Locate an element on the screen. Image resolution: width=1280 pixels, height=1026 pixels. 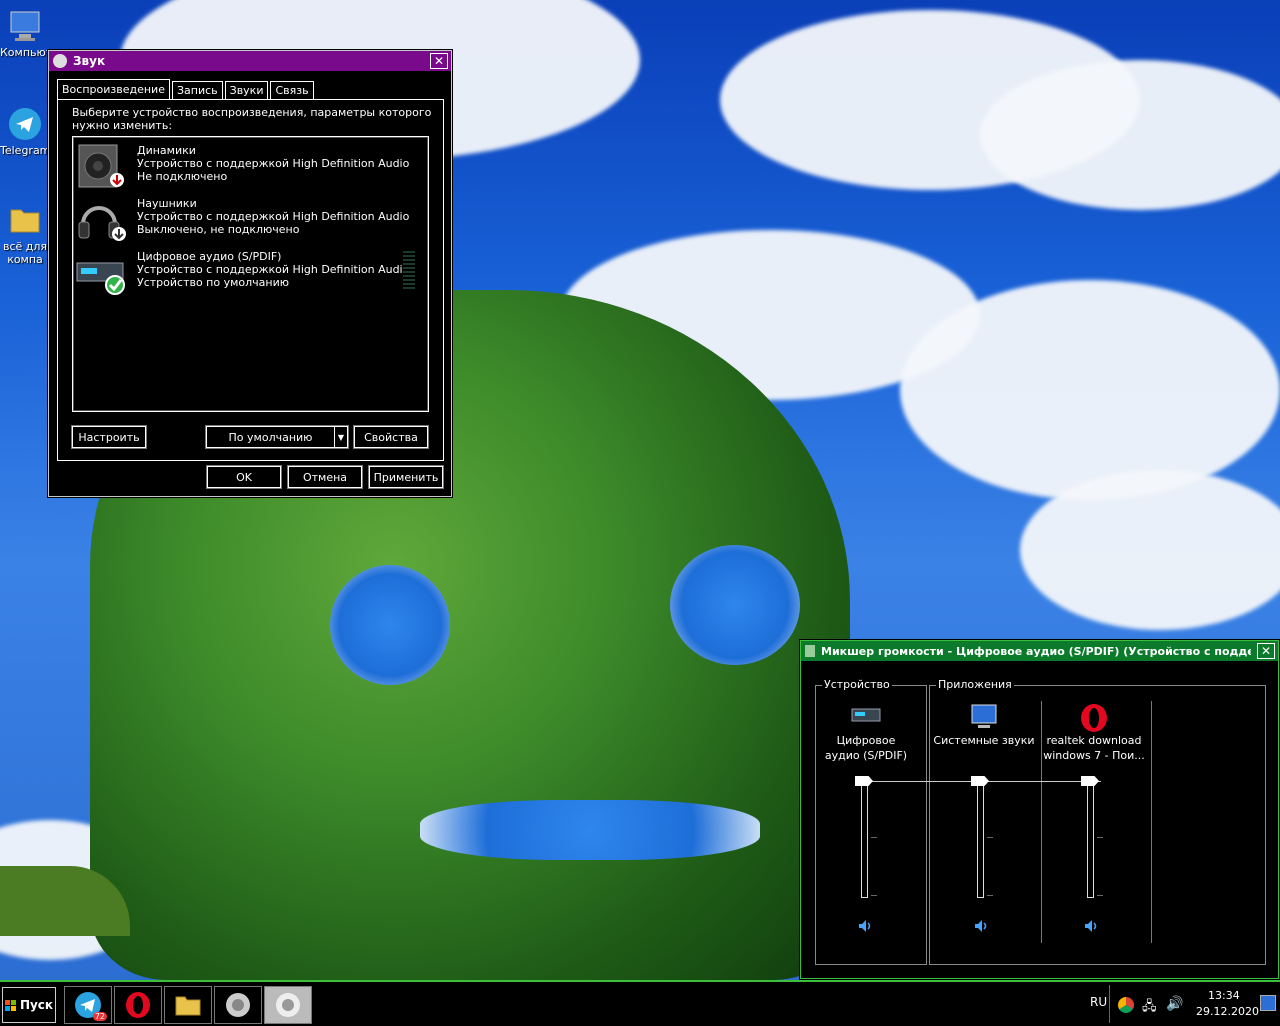
windows-logo-icon is located at coordinates (10, 1005).